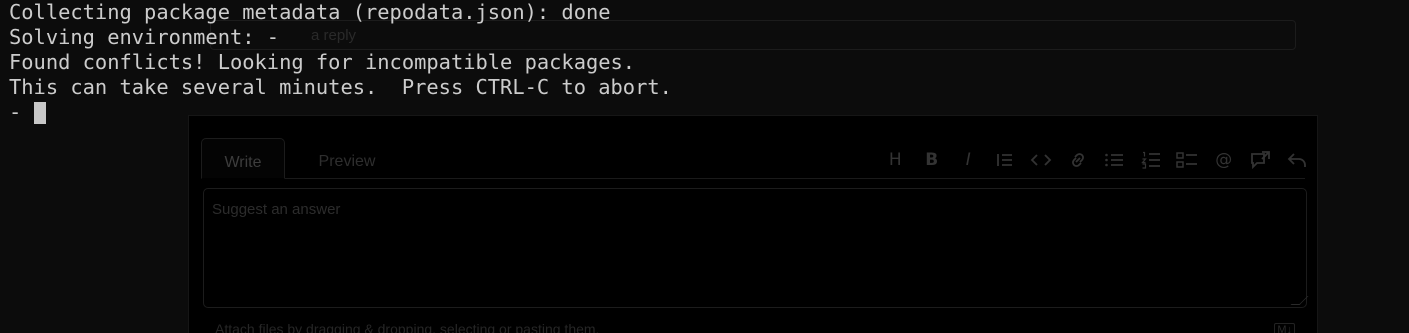  Describe the element at coordinates (1284, 328) in the screenshot. I see `markdown-icon: M↓` at that location.